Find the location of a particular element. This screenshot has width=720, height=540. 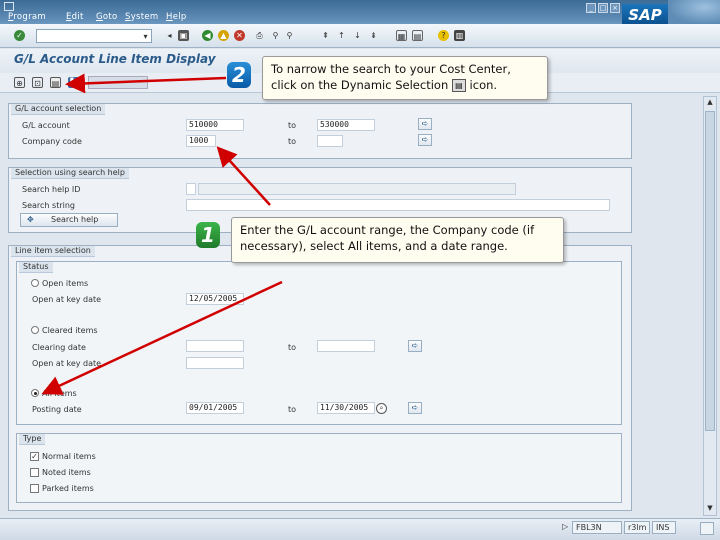

callout-step-2-suffix: icon. is located at coordinates (483, 85).